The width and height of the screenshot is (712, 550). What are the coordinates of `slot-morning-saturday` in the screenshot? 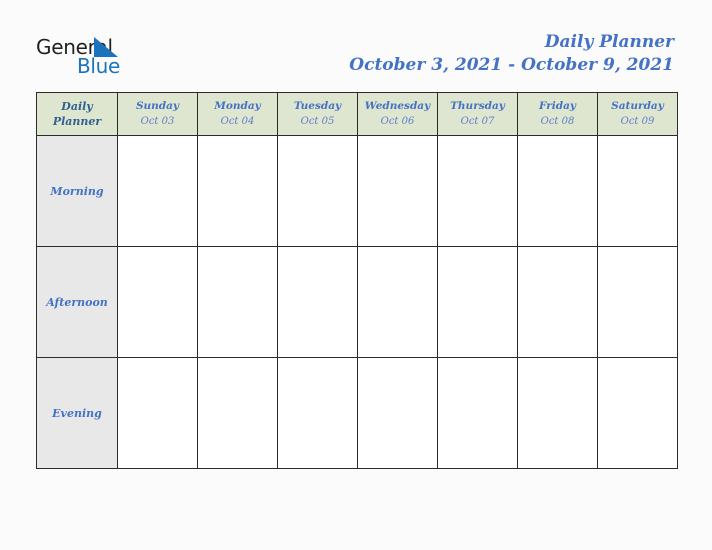 It's located at (637, 191).